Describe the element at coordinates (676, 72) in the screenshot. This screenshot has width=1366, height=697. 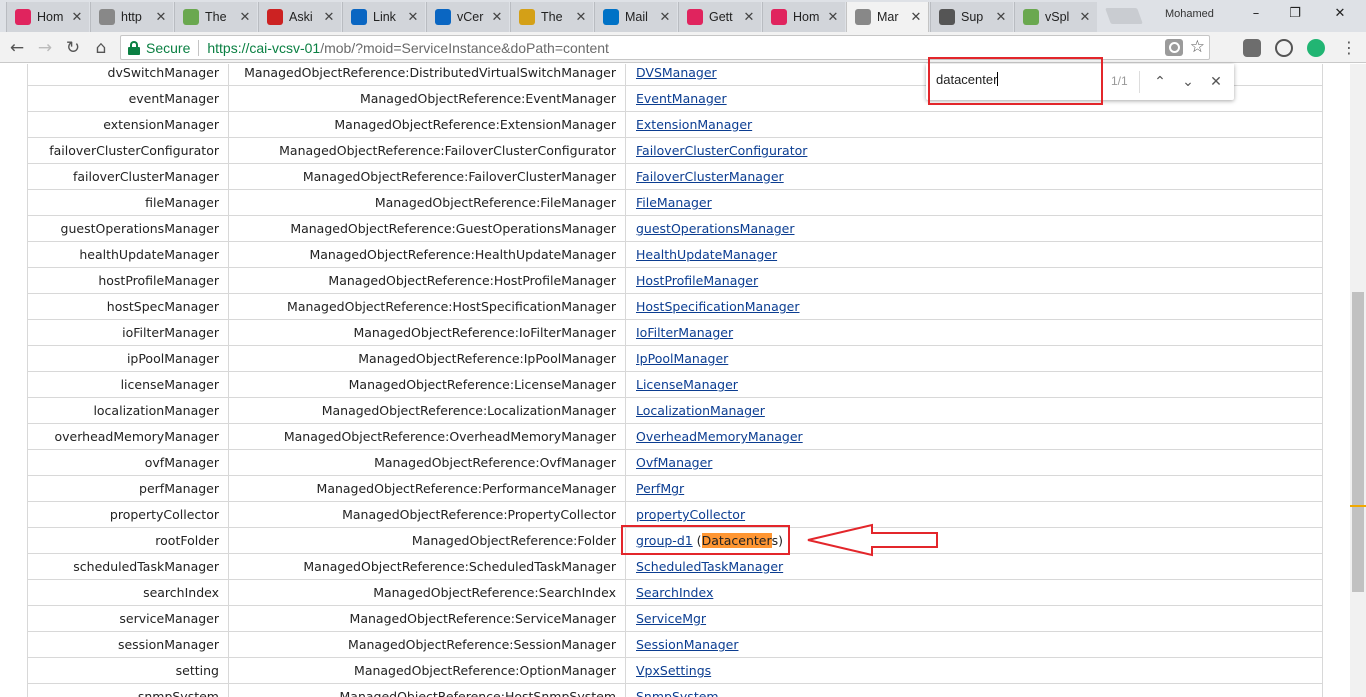
I see `property-link: DVSManager` at that location.